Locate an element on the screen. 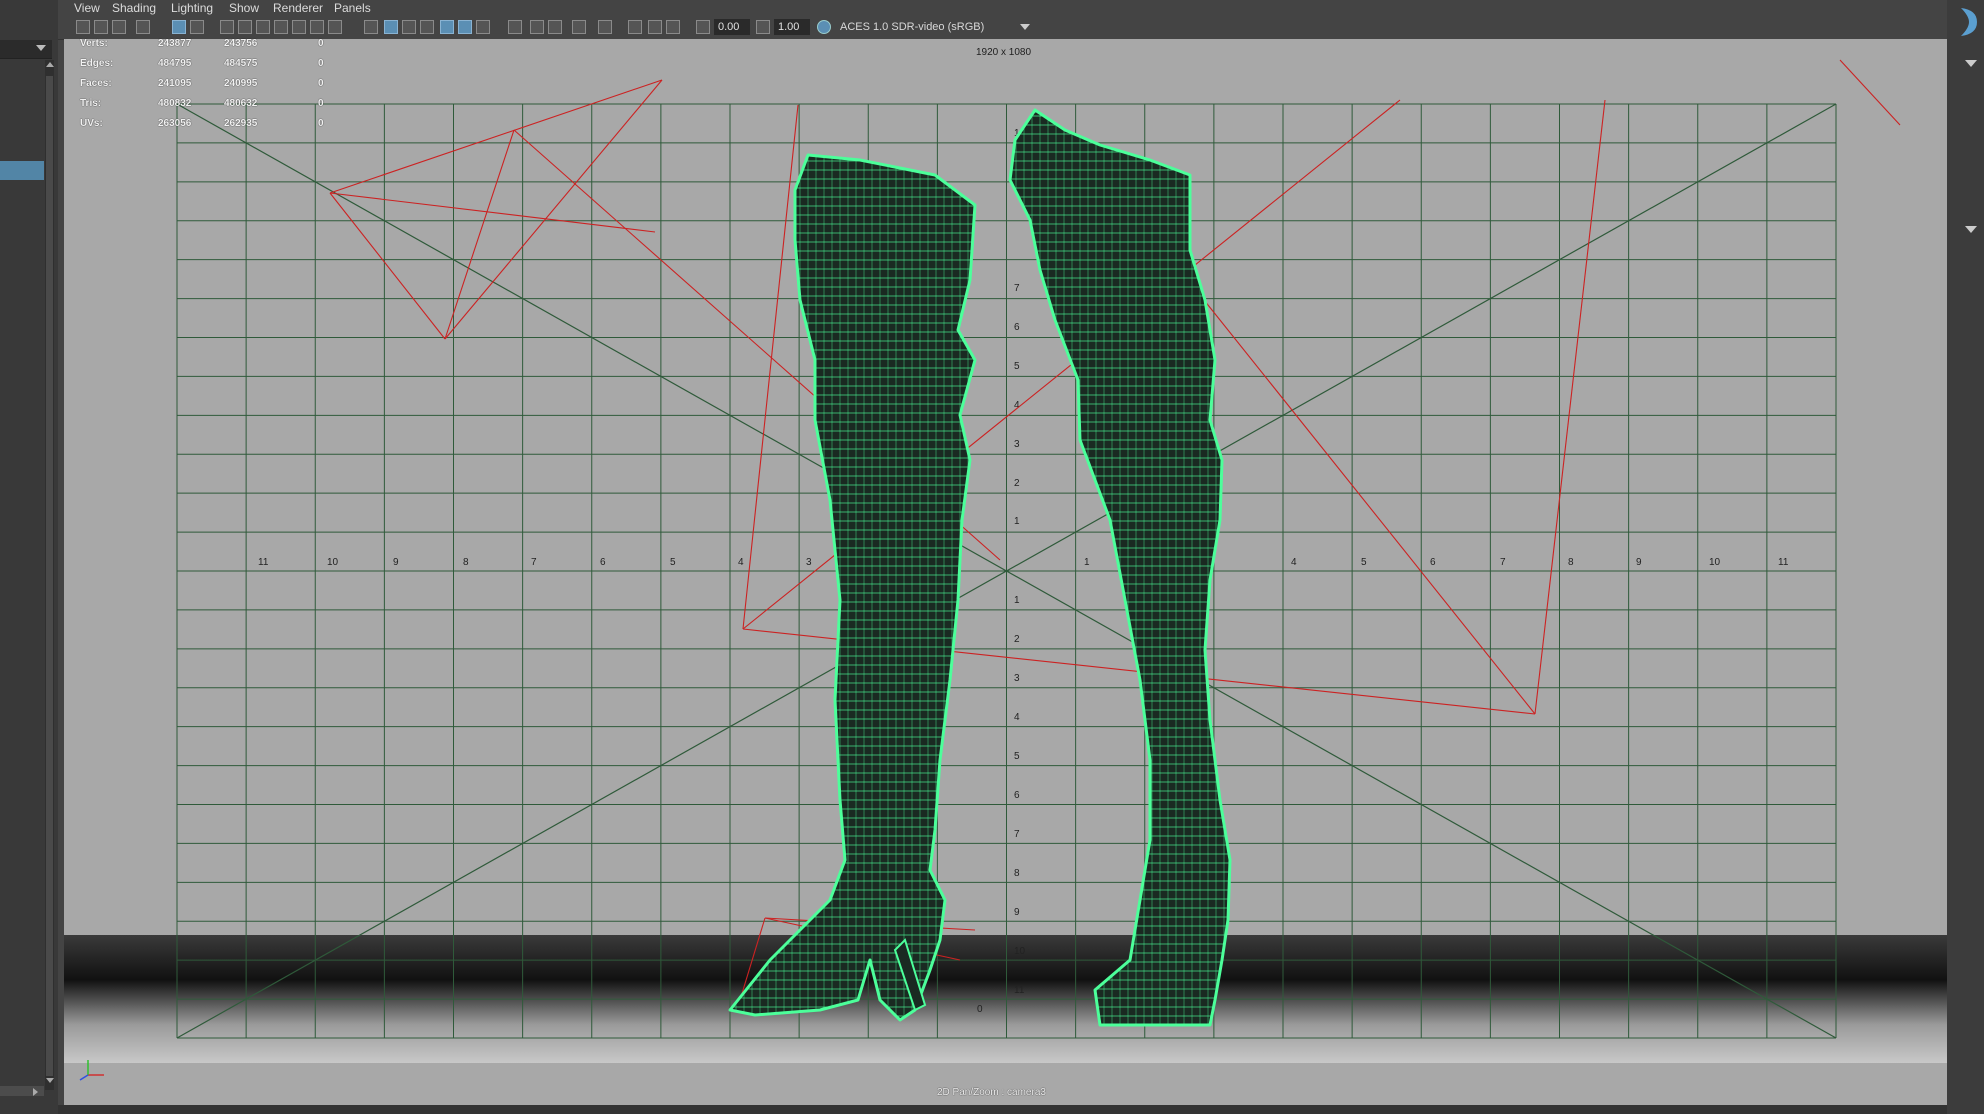 The height and width of the screenshot is (1114, 1984). left-selected-item is located at coordinates (22, 170).